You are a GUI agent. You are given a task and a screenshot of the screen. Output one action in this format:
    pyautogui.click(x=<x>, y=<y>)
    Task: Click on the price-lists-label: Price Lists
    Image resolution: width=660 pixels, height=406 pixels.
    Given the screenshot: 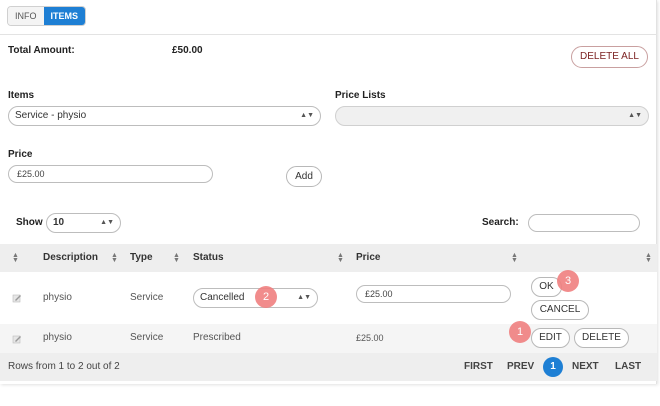 What is the action you would take?
    pyautogui.click(x=360, y=95)
    